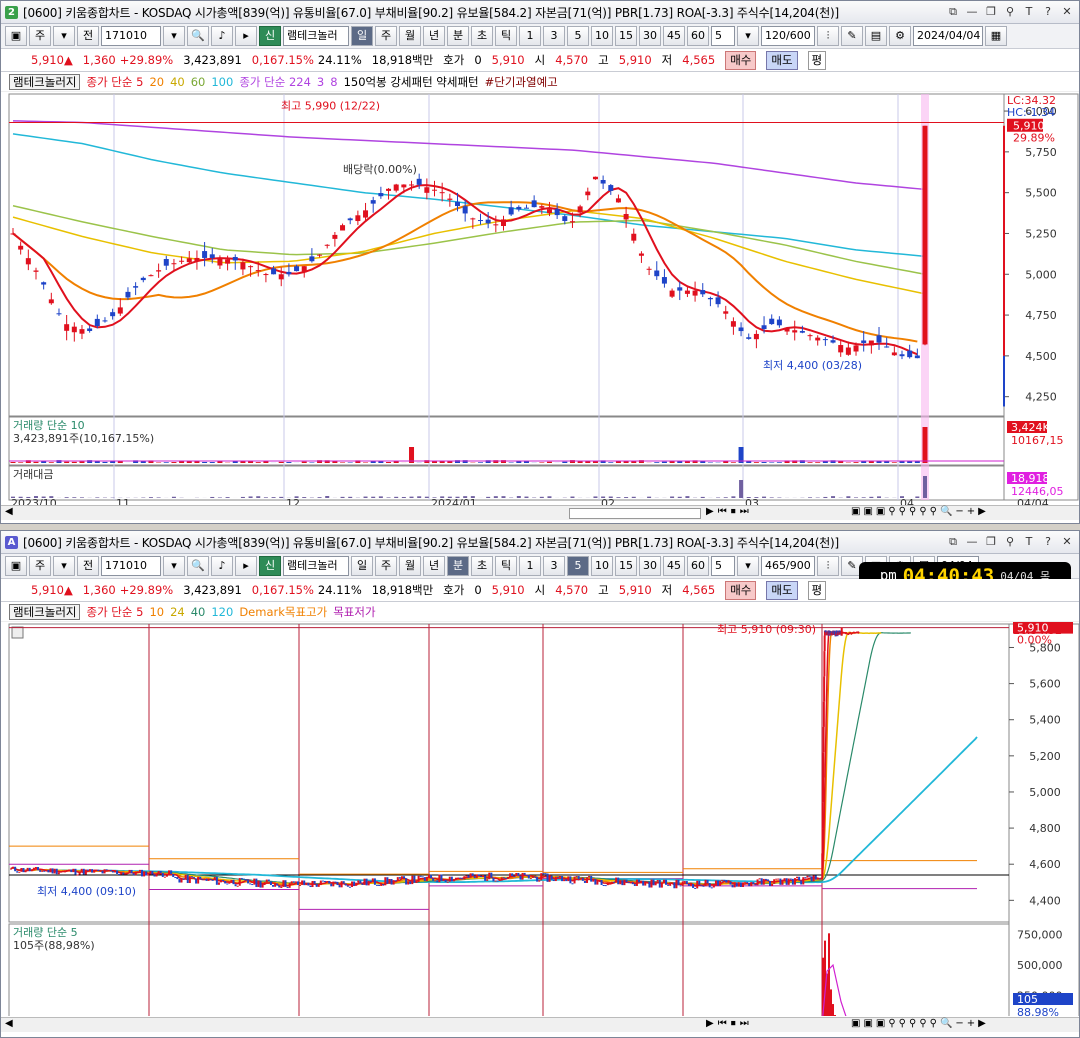 Image resolution: width=1080 pixels, height=1038 pixels. Describe the element at coordinates (788, 36) in the screenshot. I see `bar-count-field: 120/600` at that location.